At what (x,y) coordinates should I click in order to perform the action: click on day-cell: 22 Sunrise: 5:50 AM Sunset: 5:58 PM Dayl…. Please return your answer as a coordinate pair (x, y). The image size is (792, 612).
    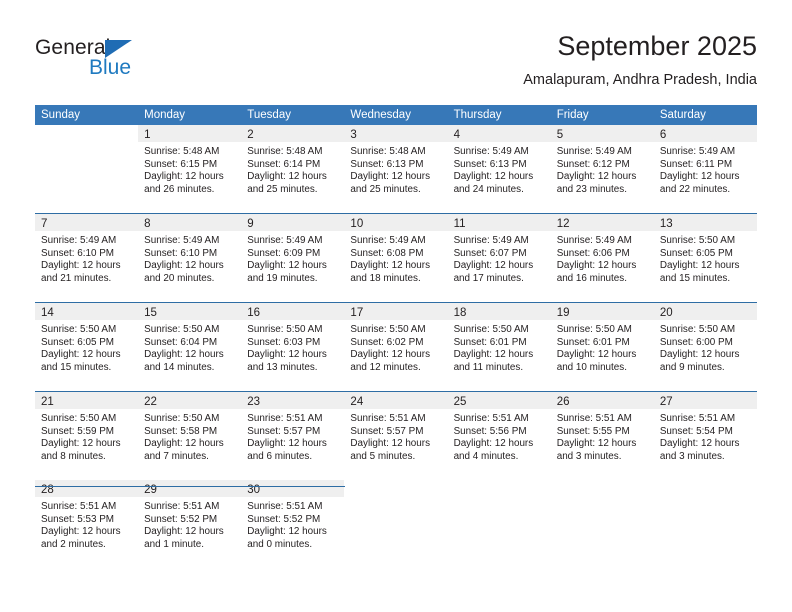
    Looking at the image, I should click on (190, 436).